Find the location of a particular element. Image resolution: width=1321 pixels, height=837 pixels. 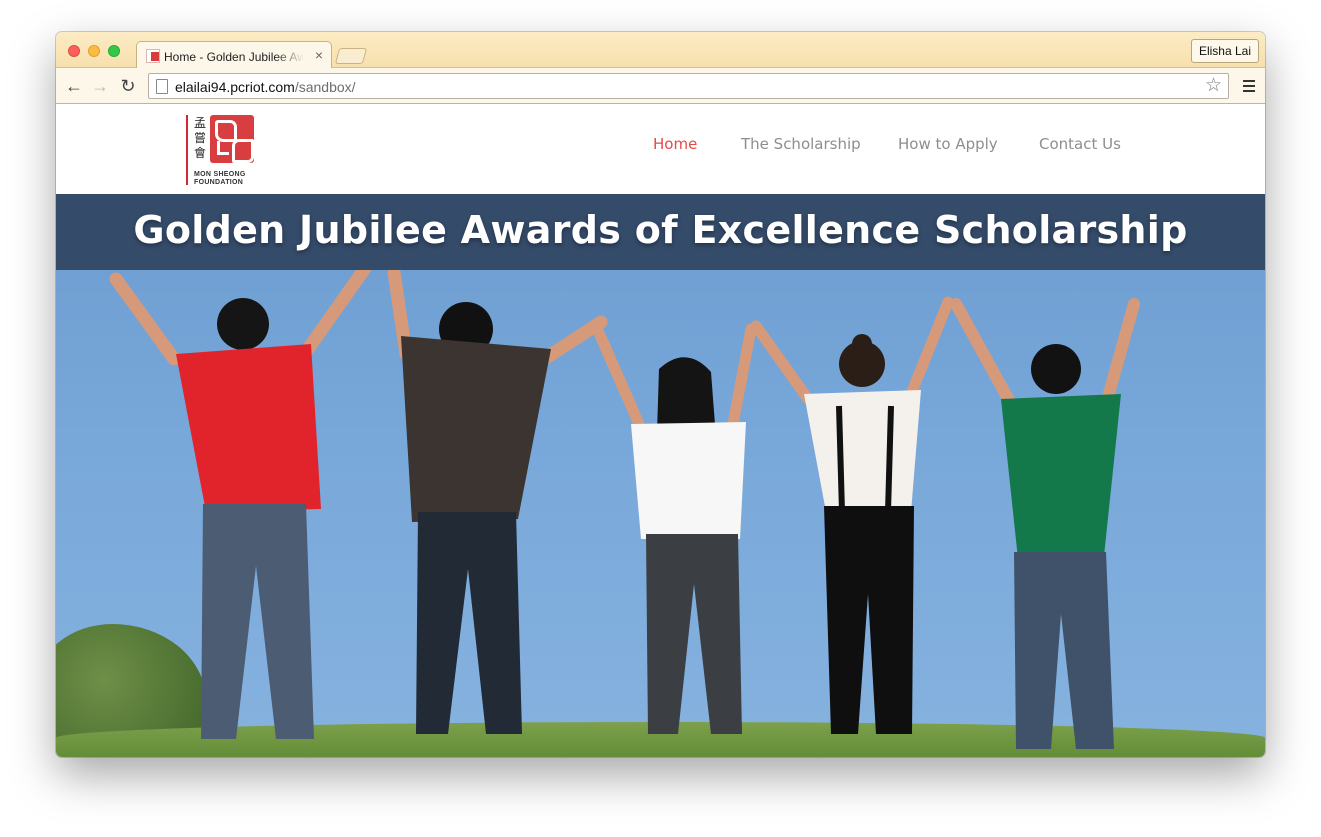

hamburger-menu-icon is located at coordinates (1249, 87).